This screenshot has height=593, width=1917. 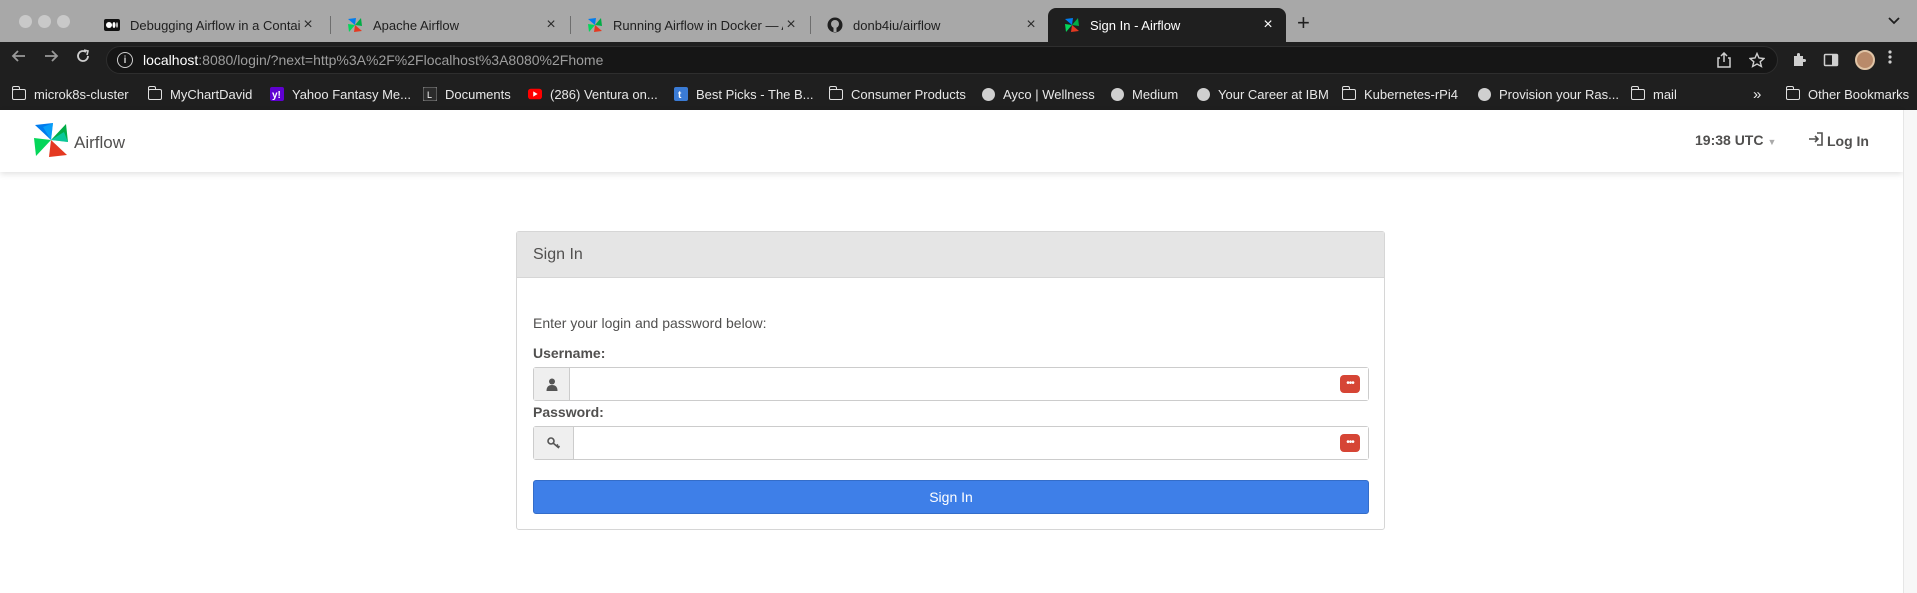 What do you see at coordinates (70, 94) in the screenshot?
I see `bookmark-microk8s-cluster: microk8s-cluster` at bounding box center [70, 94].